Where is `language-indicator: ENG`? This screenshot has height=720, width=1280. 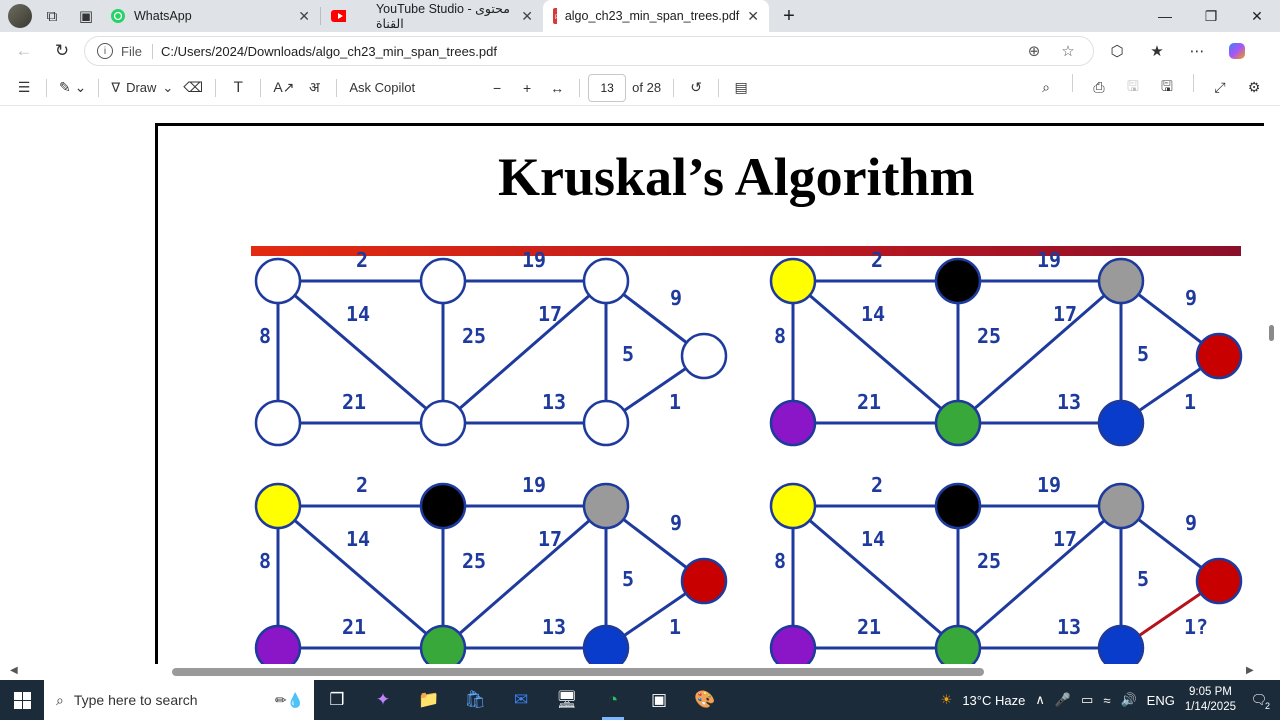
language-indicator: ENG is located at coordinates (1161, 700).